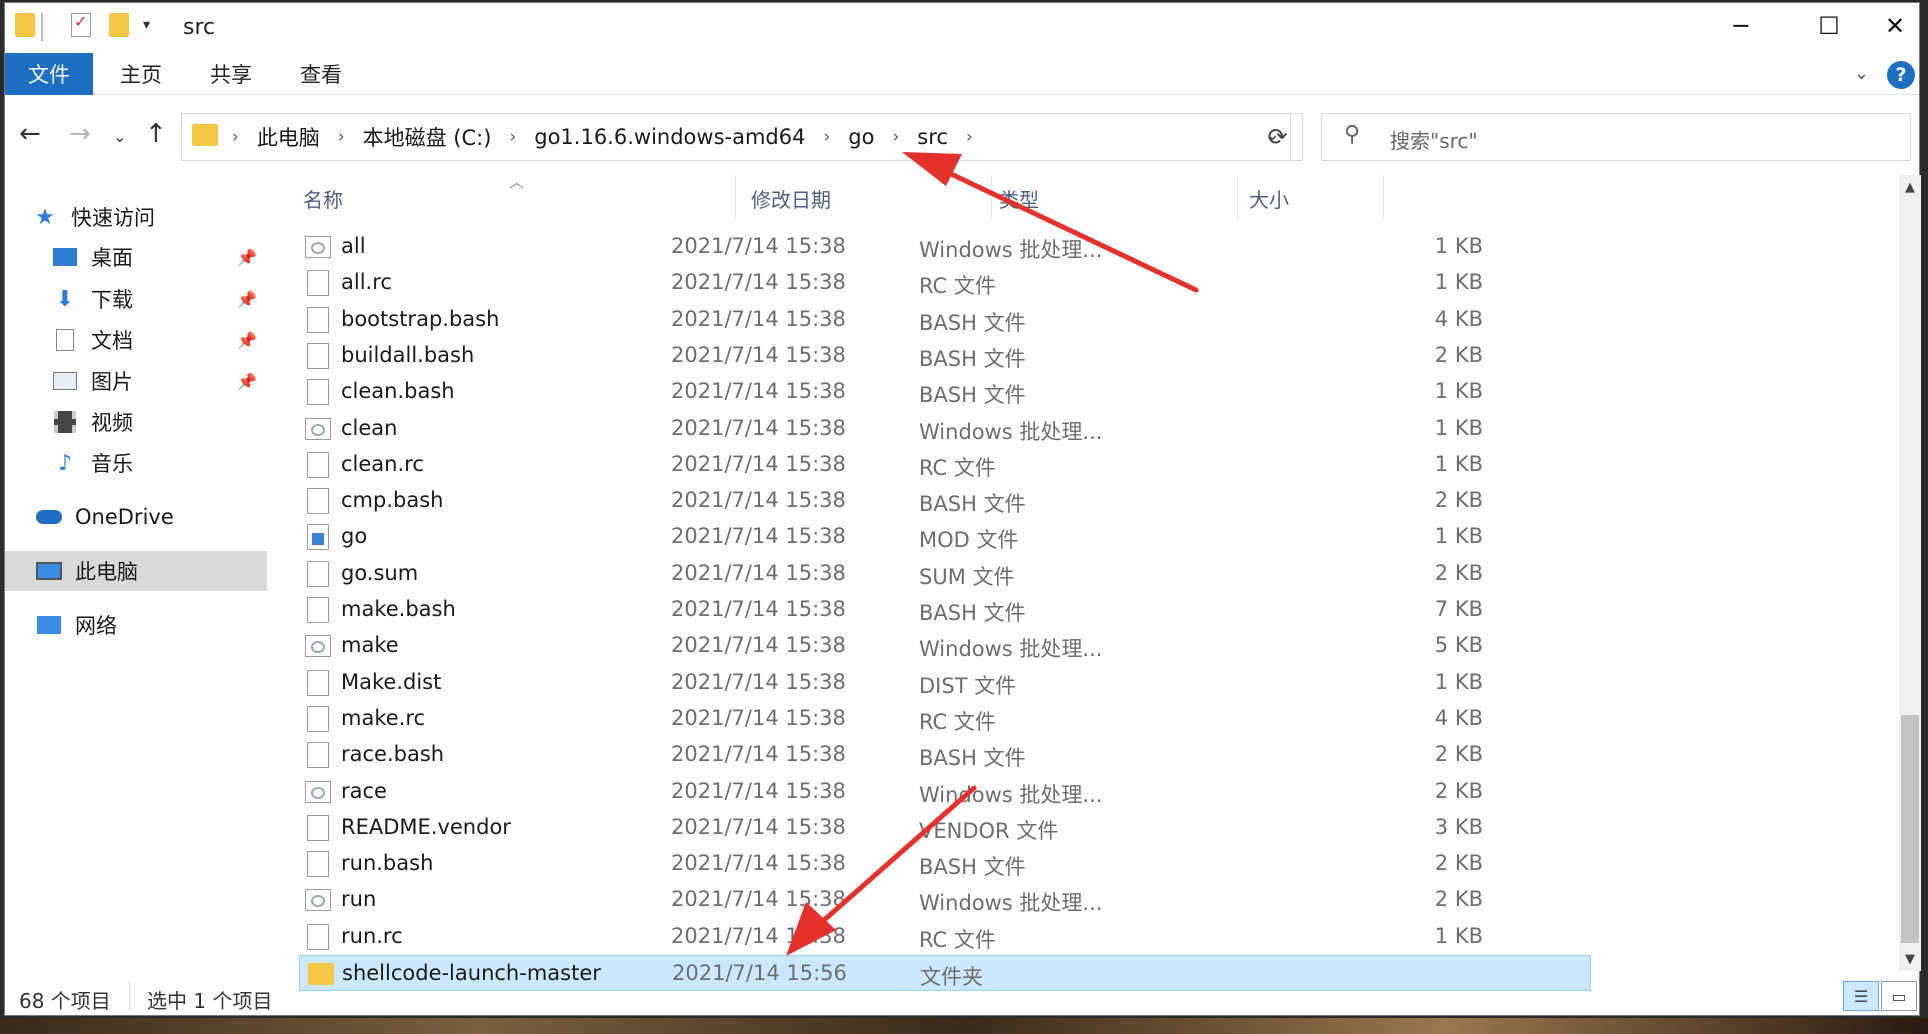 Image resolution: width=1928 pixels, height=1034 pixels. What do you see at coordinates (136, 571) in the screenshot?
I see `sidebar-item-this-pc: 此电脑` at bounding box center [136, 571].